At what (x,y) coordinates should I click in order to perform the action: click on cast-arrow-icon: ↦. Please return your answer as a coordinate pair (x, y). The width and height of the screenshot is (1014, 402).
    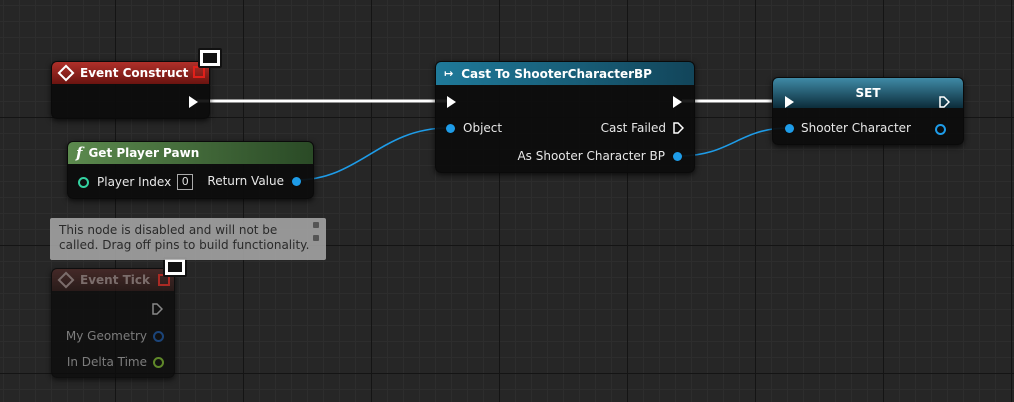
    Looking at the image, I should click on (449, 73).